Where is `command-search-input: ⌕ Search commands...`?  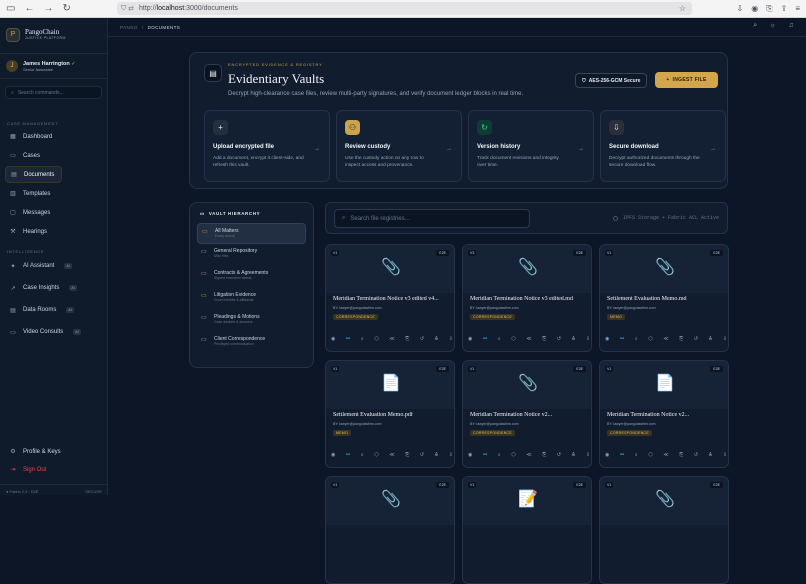
command-search-input: ⌕ Search commands... is located at coordinates (53, 92).